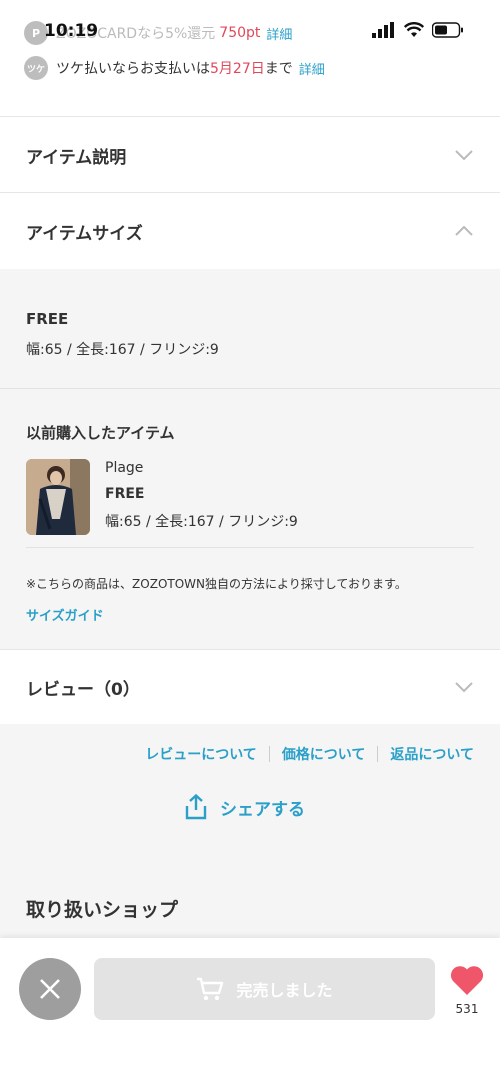 The height and width of the screenshot is (1080, 500). I want to click on heart-icon, so click(467, 980).